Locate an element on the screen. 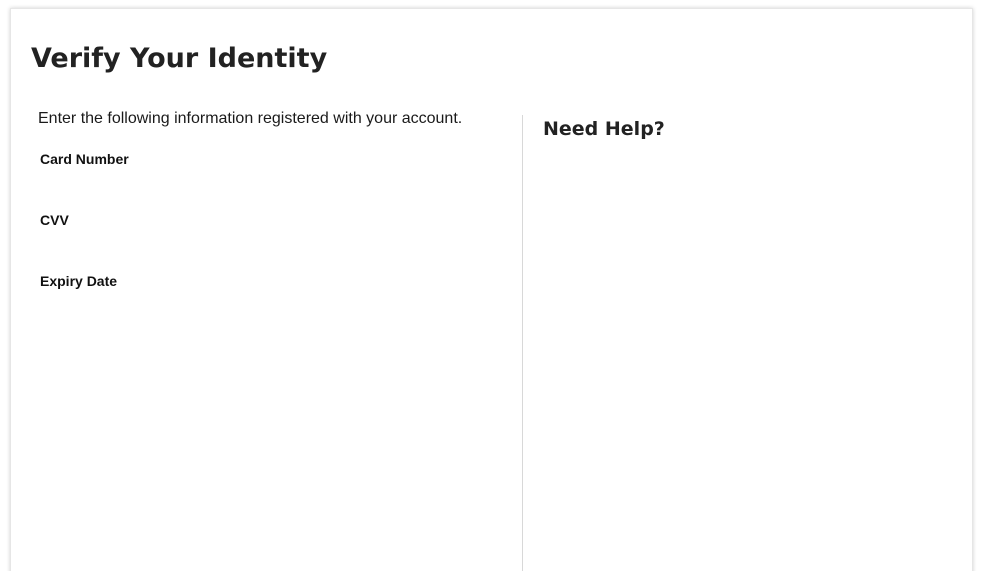  help-title: Need Help? is located at coordinates (604, 129).